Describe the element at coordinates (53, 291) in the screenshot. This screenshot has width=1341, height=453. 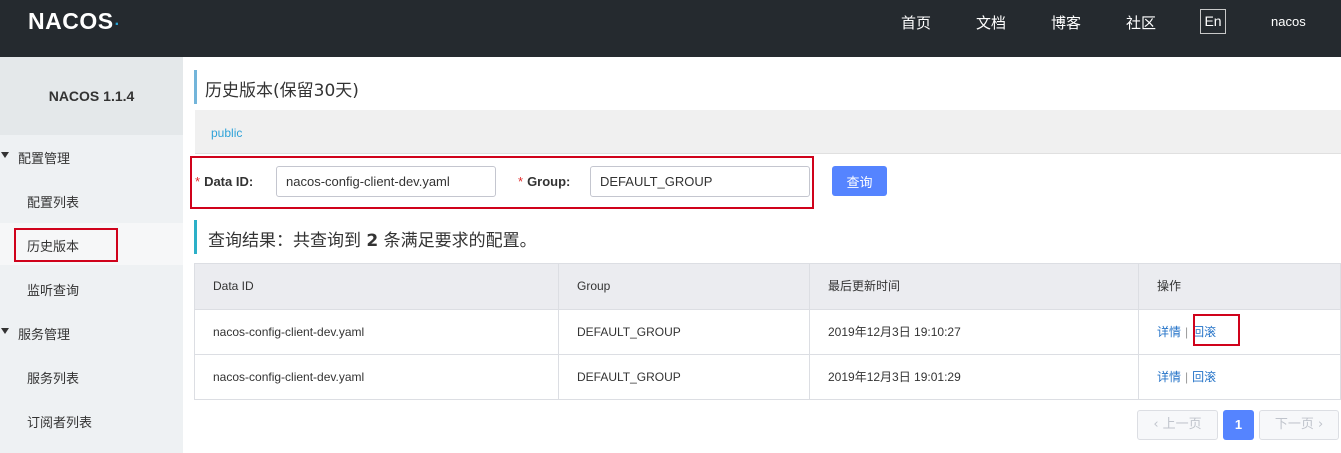
I see `sidebar-item-label: 监听查询` at that location.